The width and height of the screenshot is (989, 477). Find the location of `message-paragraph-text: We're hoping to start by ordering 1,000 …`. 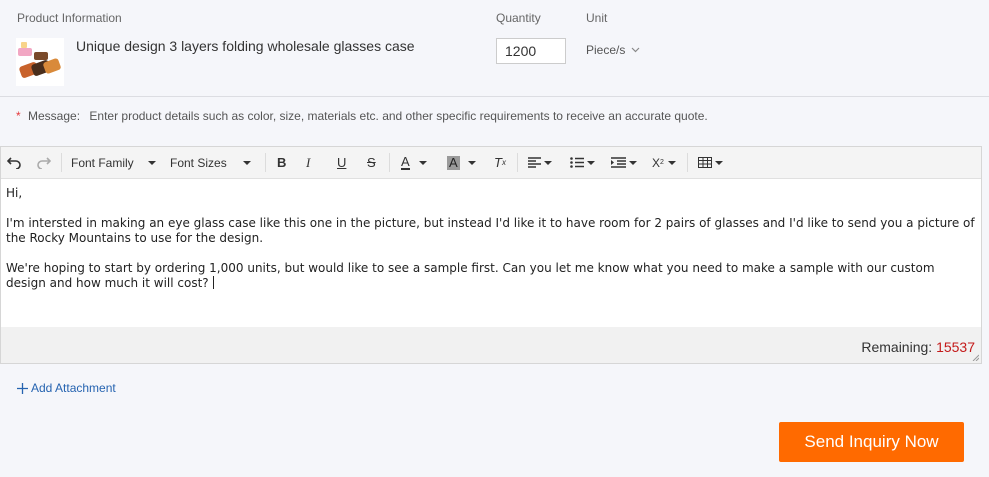

message-paragraph-text: We're hoping to start by ordering 1,000 … is located at coordinates (470, 275).